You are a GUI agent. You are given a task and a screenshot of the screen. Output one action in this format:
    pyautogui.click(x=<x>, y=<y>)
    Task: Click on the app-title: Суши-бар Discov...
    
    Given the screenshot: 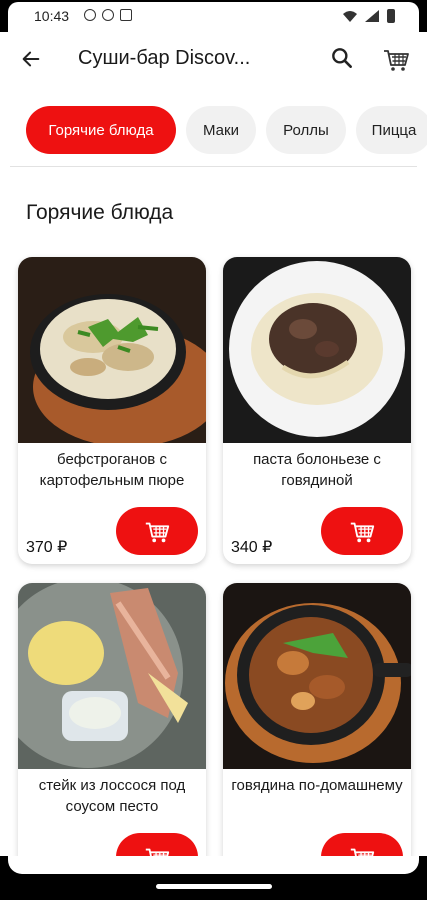 What is the action you would take?
    pyautogui.click(x=164, y=58)
    